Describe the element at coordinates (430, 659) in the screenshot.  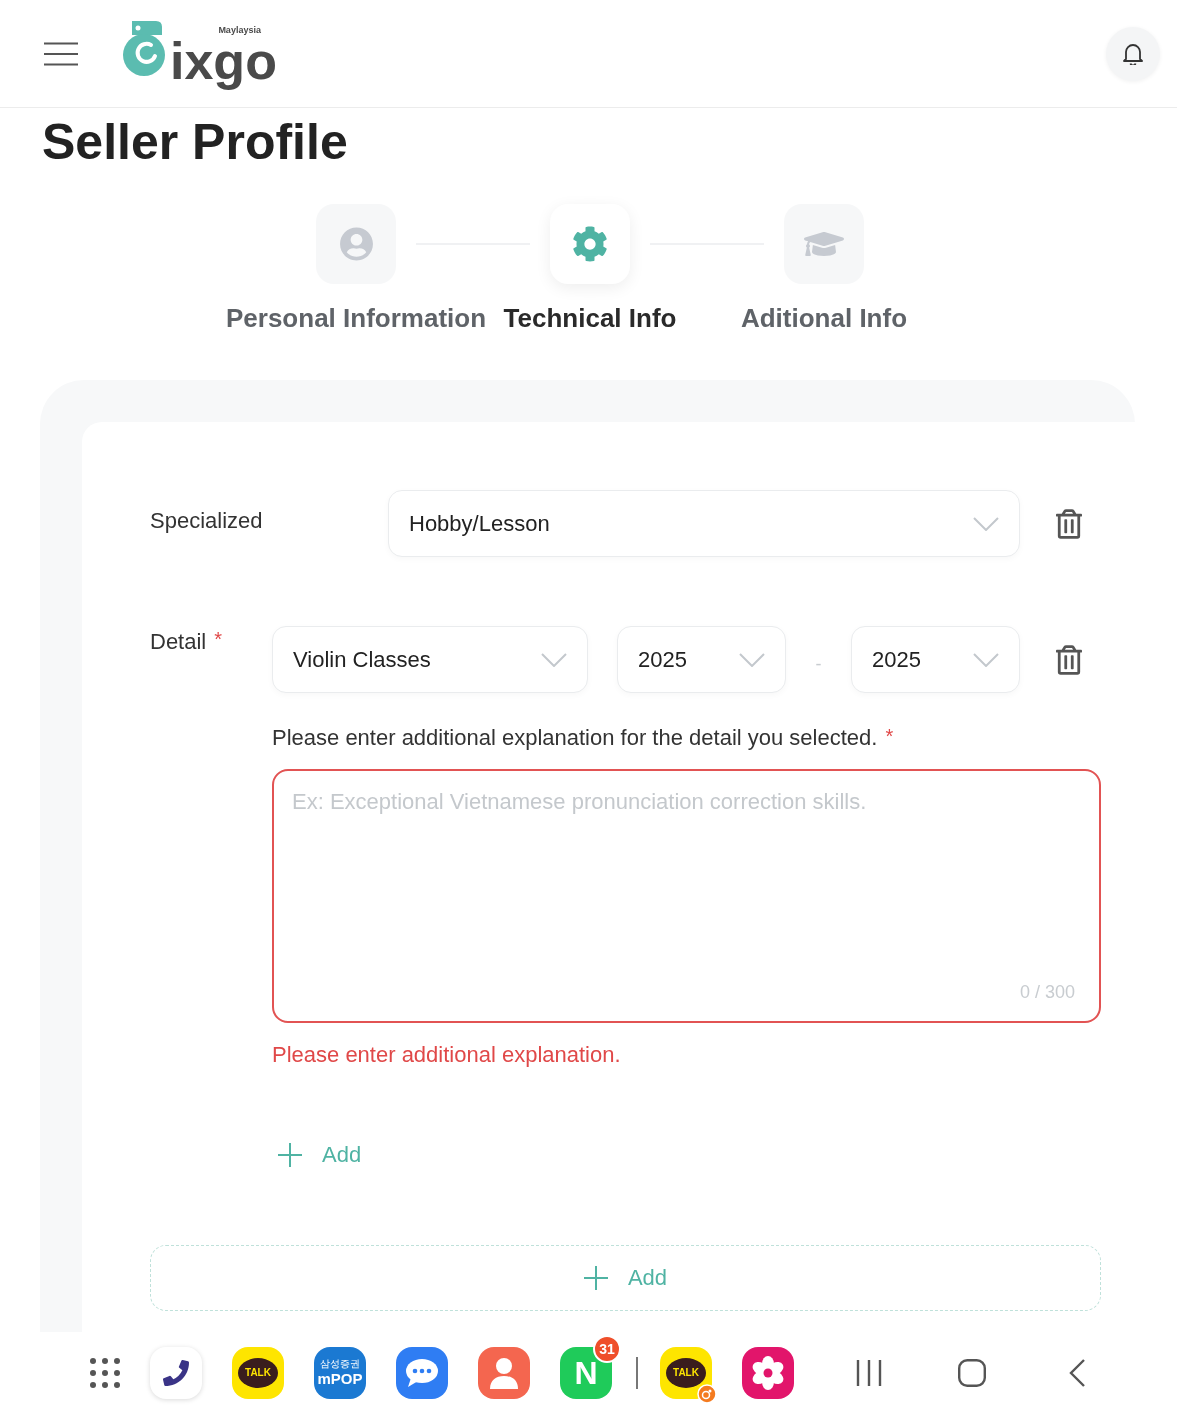
I see `detail-select: Violin Classes` at that location.